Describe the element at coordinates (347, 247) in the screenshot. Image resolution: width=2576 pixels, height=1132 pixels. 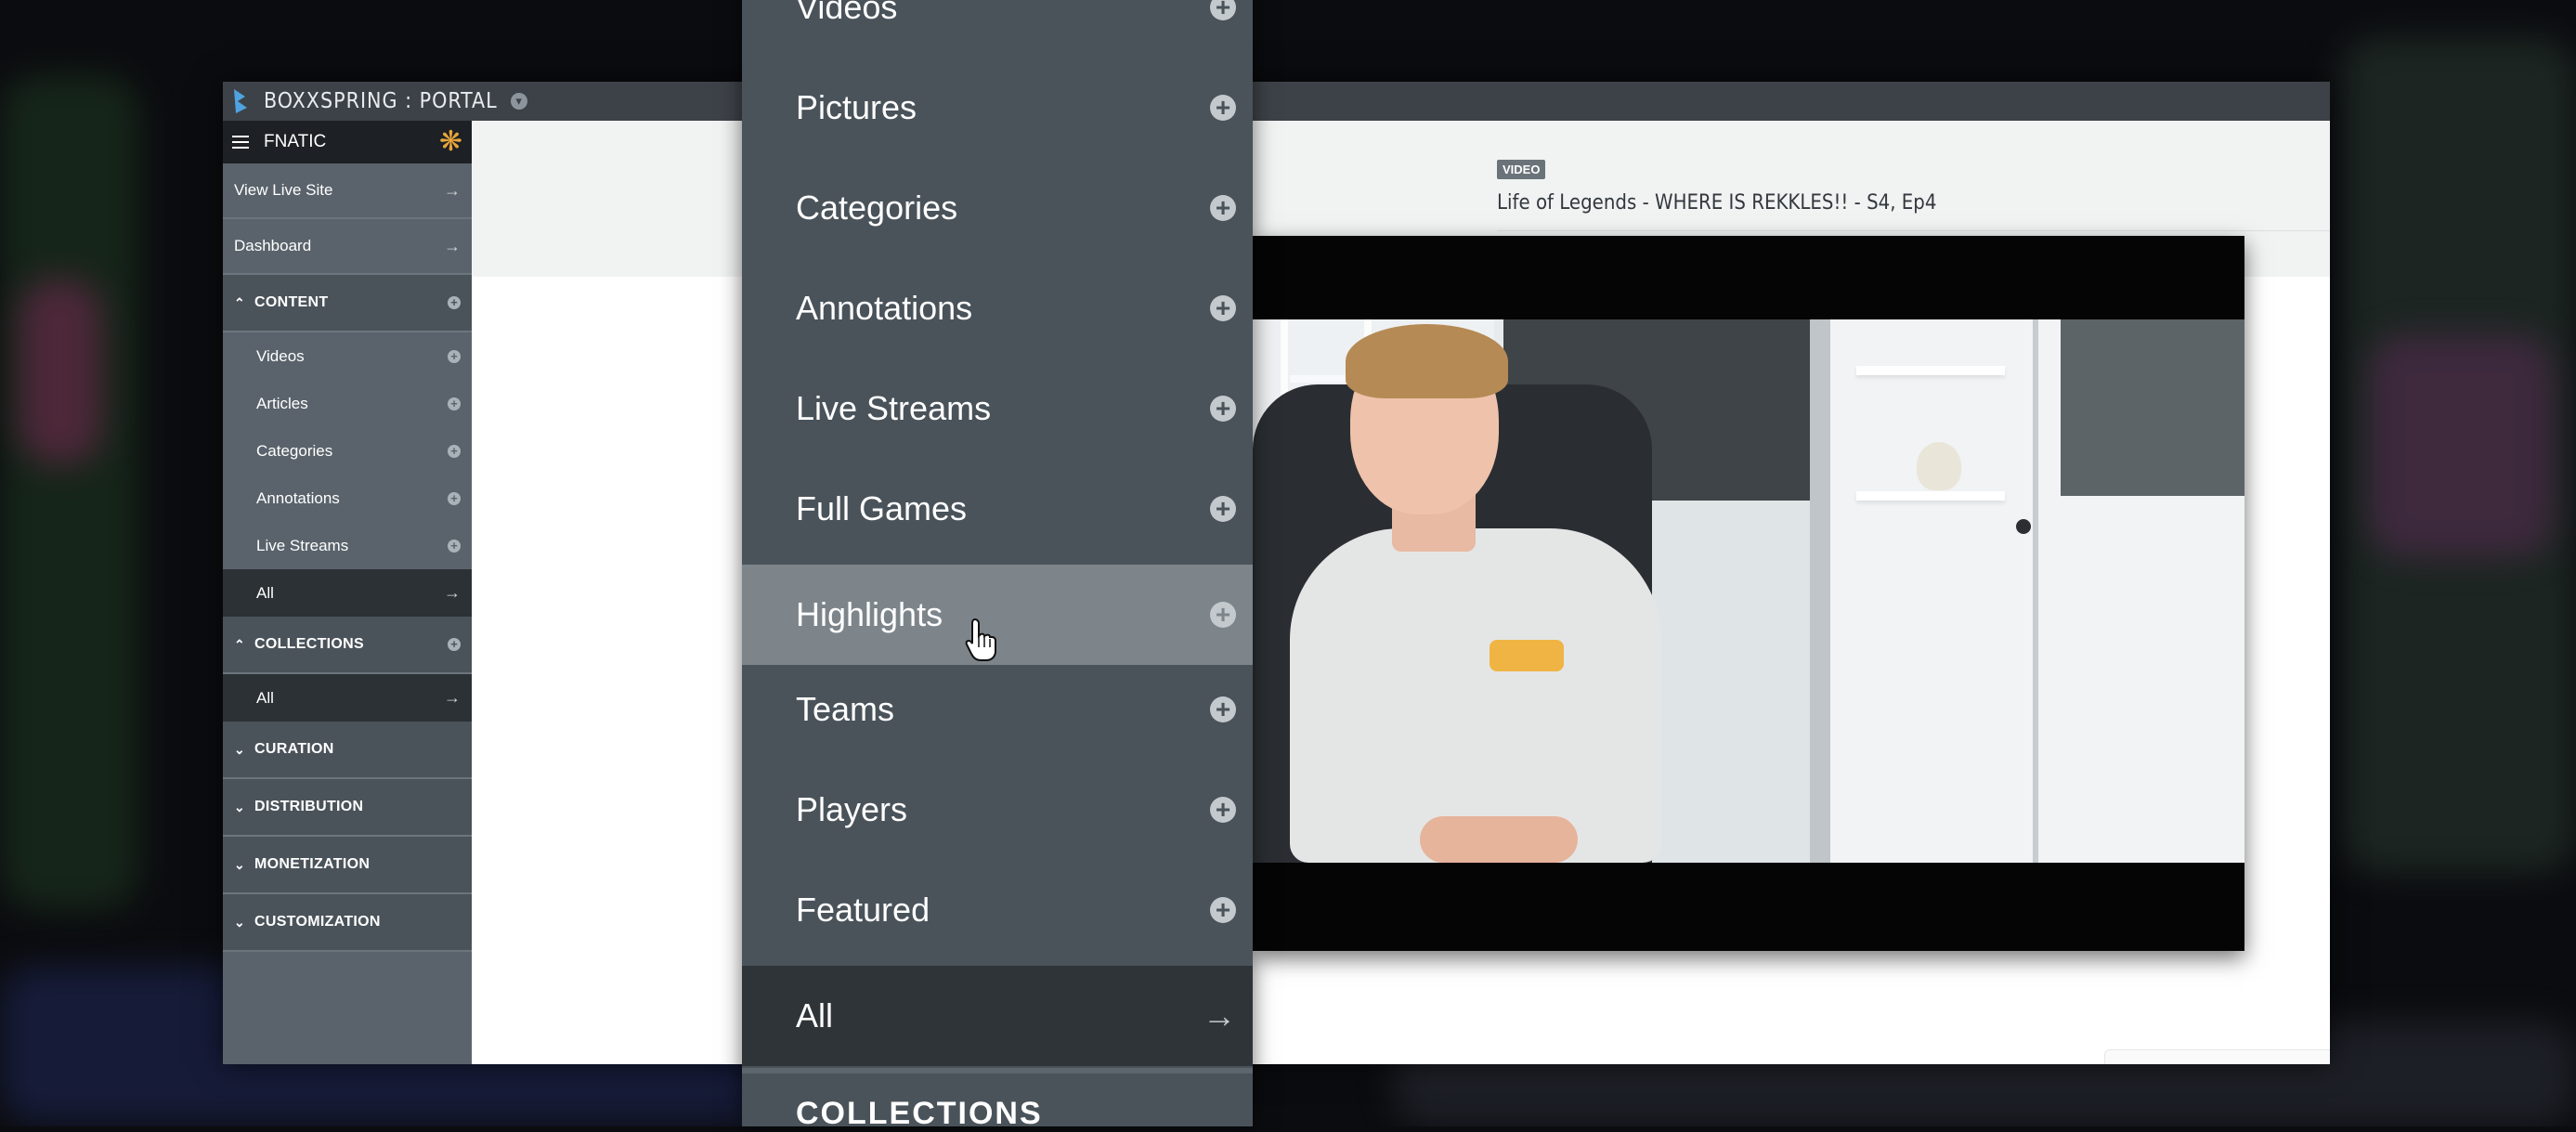
I see `sidebar-link-dashboard: Dashboard →` at that location.